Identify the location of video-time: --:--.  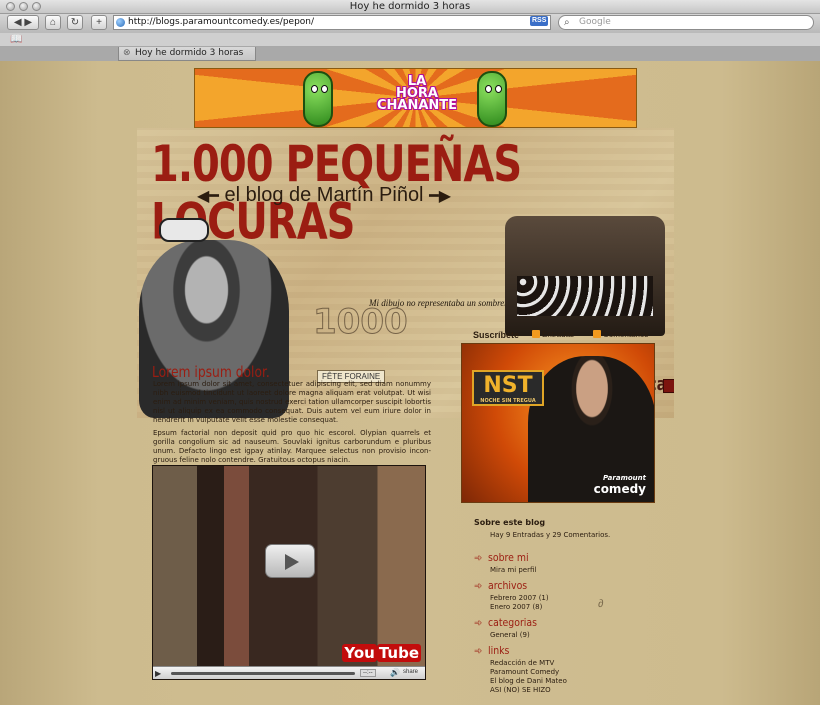
(368, 673).